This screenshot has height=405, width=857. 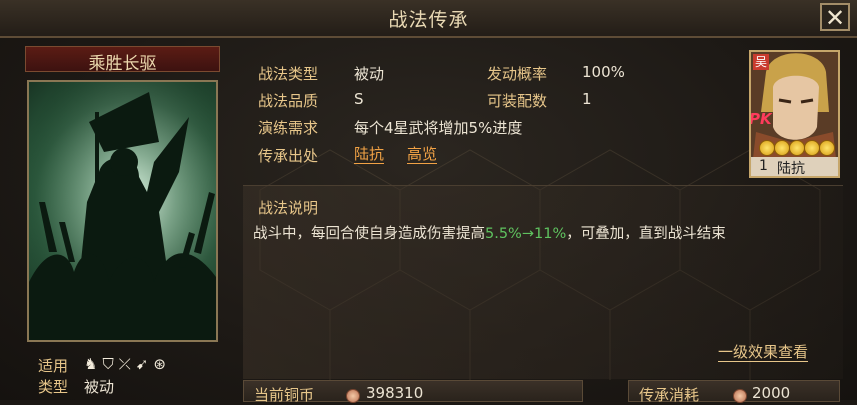 What do you see at coordinates (763, 352) in the screenshot?
I see `level-effects-link: 一级效果查看` at bounding box center [763, 352].